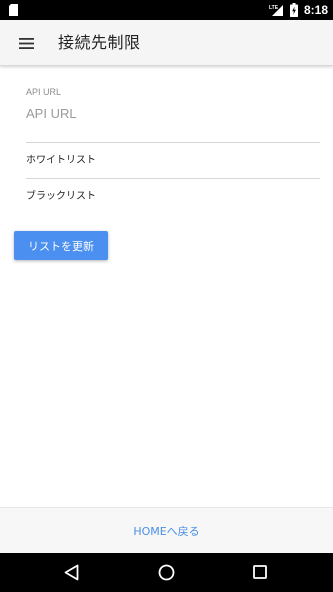 Image resolution: width=333 pixels, height=592 pixels. I want to click on refresh-list-button: リストを更新, so click(61, 245).